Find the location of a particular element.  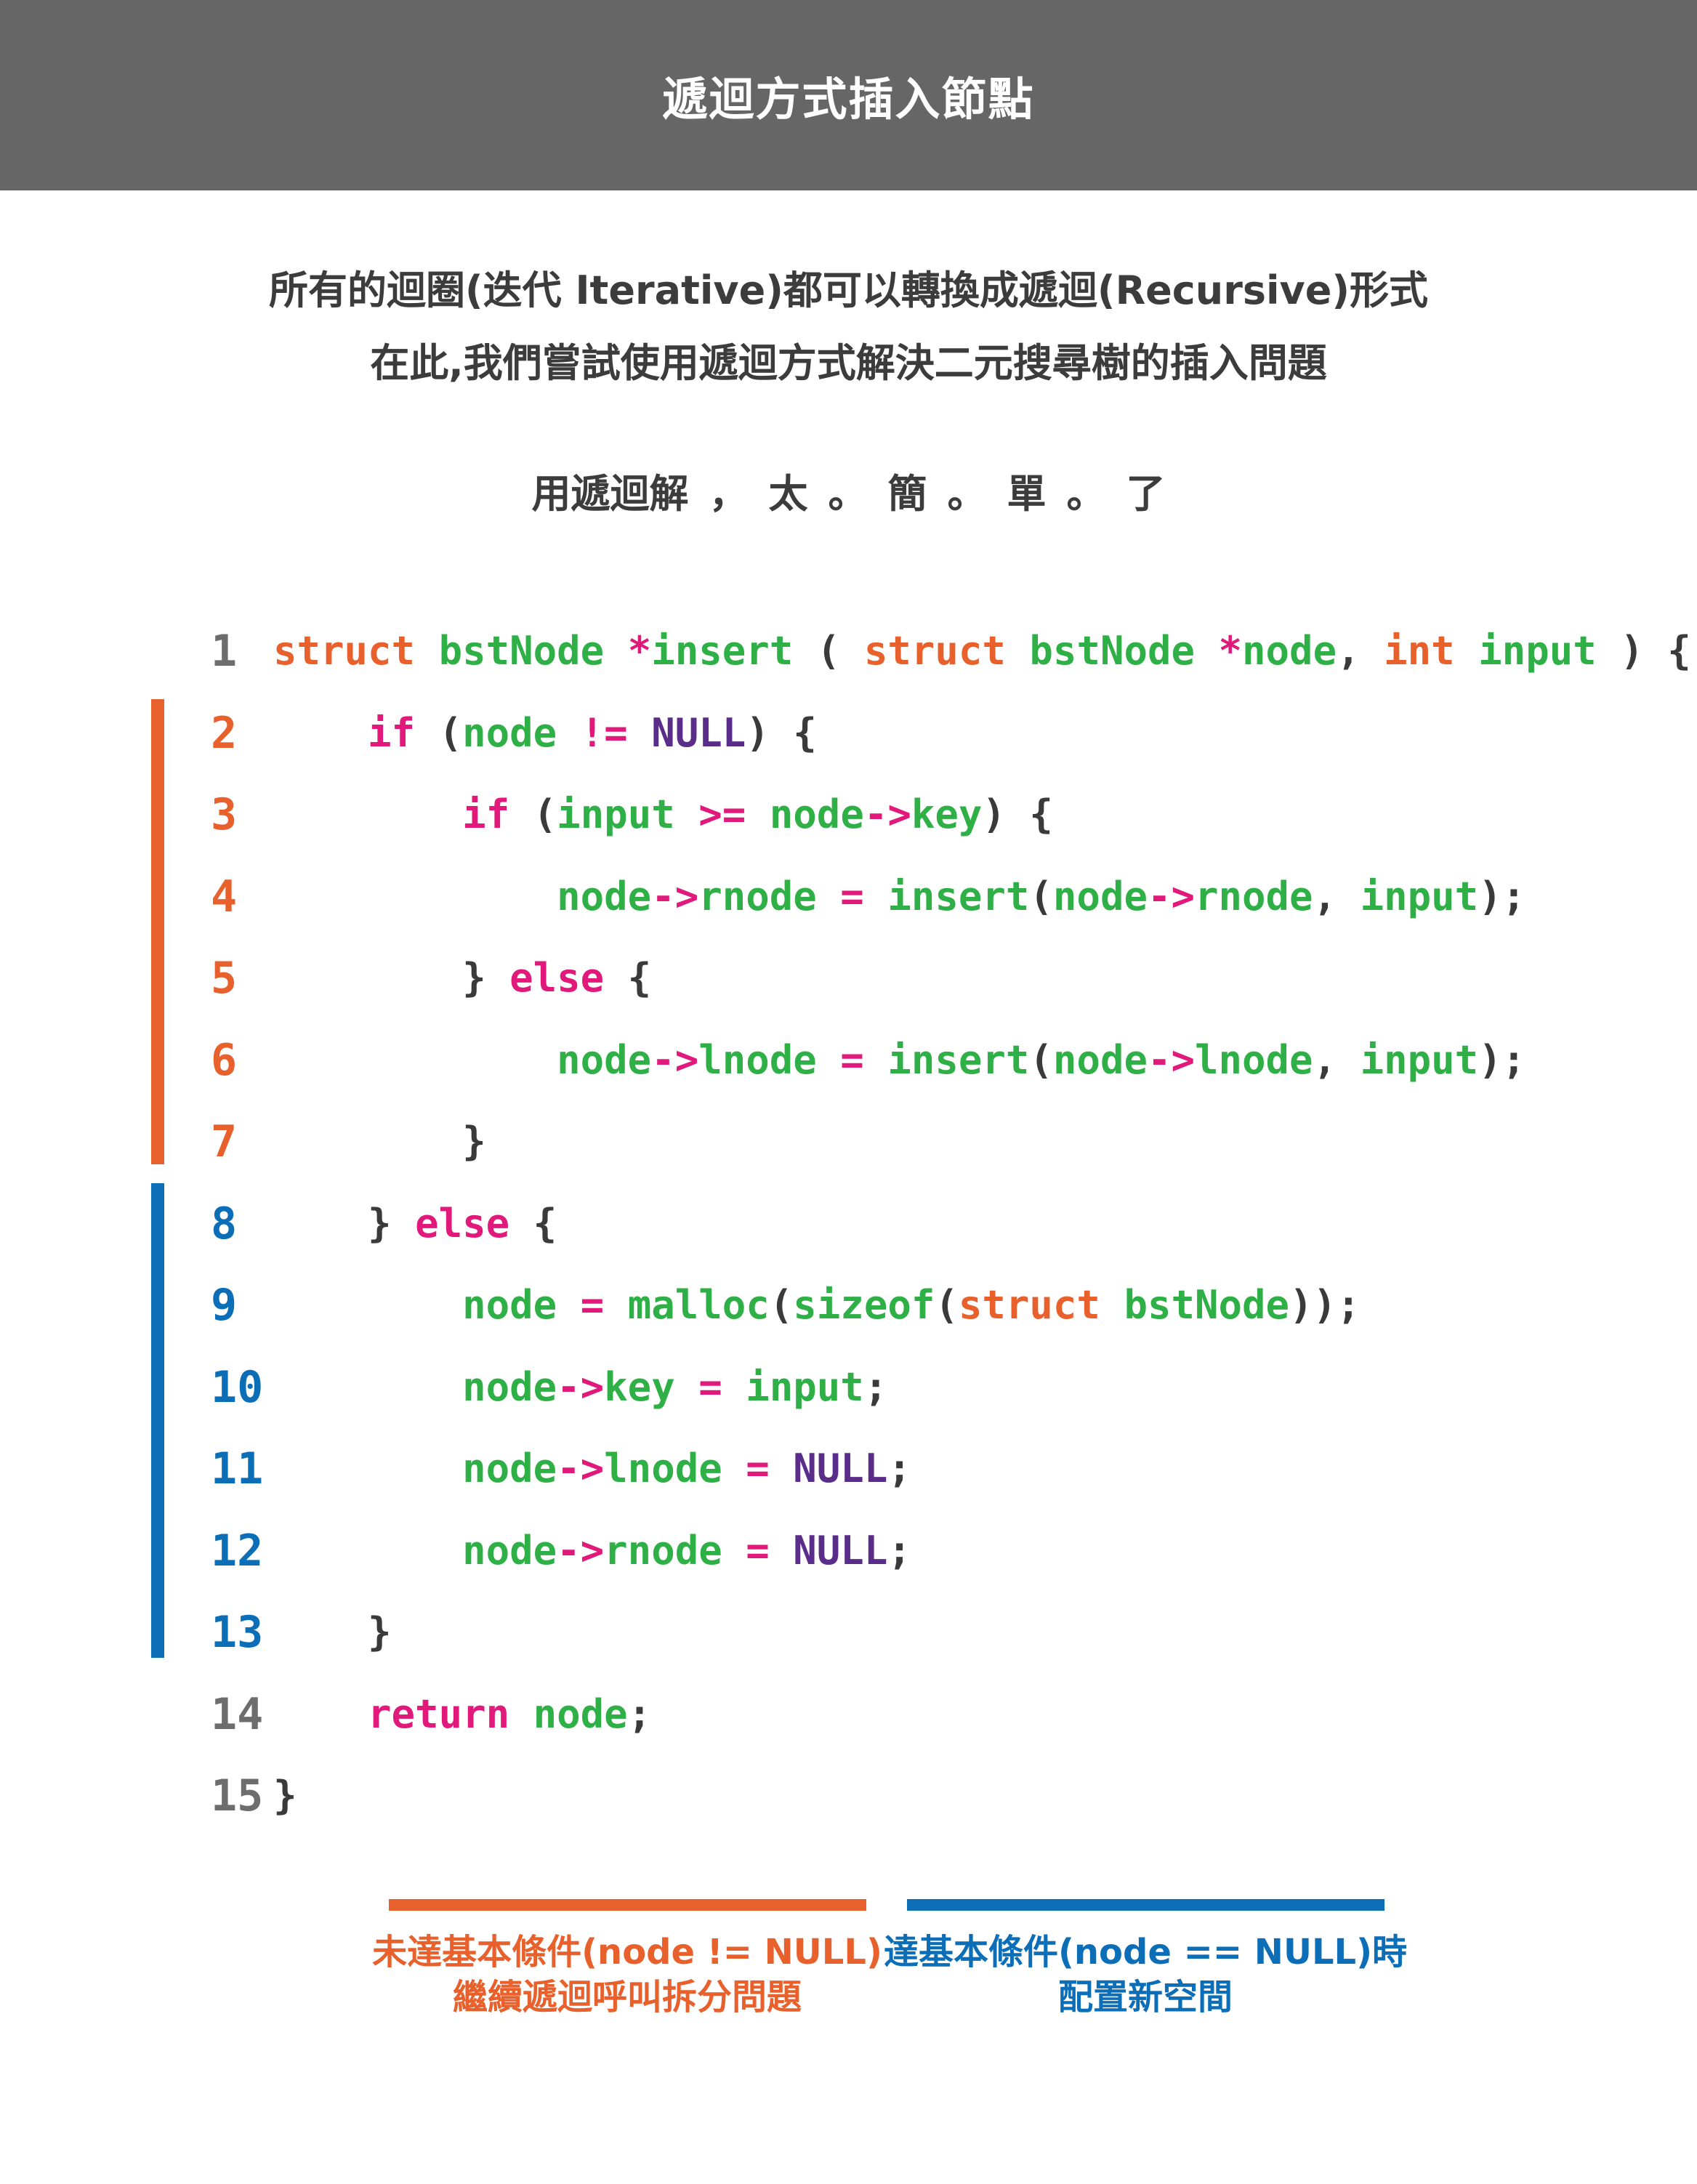

intro-line-1: 所有的迴圈(迭代 Iterative)都可以轉換成遞迴(Recursive)形式 is located at coordinates (848, 290).